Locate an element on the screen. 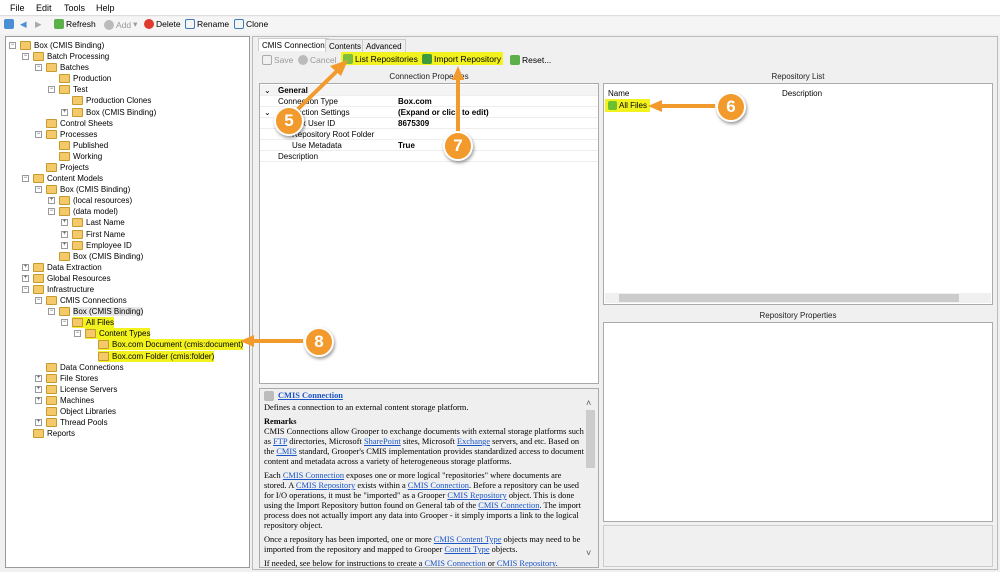 This screenshot has height=572, width=1000. tree-node: (local resources) is located at coordinates (95, 200).